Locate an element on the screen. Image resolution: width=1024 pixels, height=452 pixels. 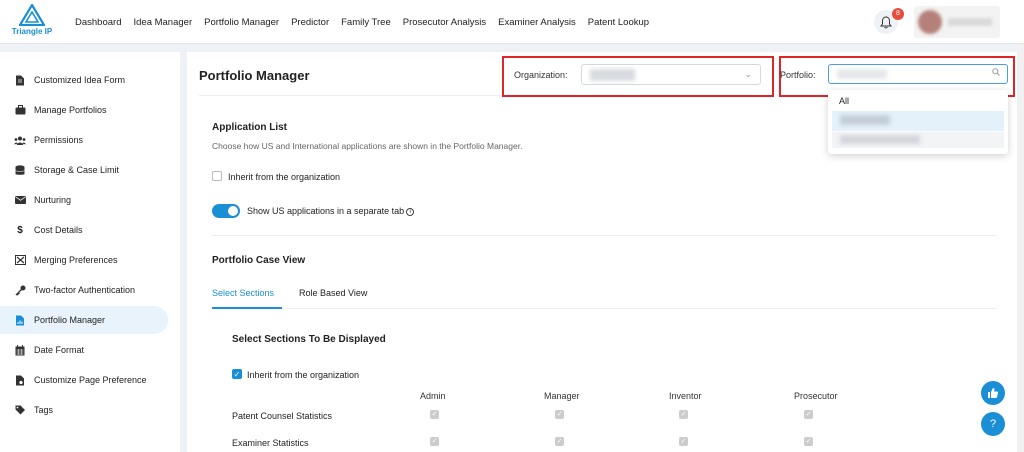
merge-icon is located at coordinates (20, 260).